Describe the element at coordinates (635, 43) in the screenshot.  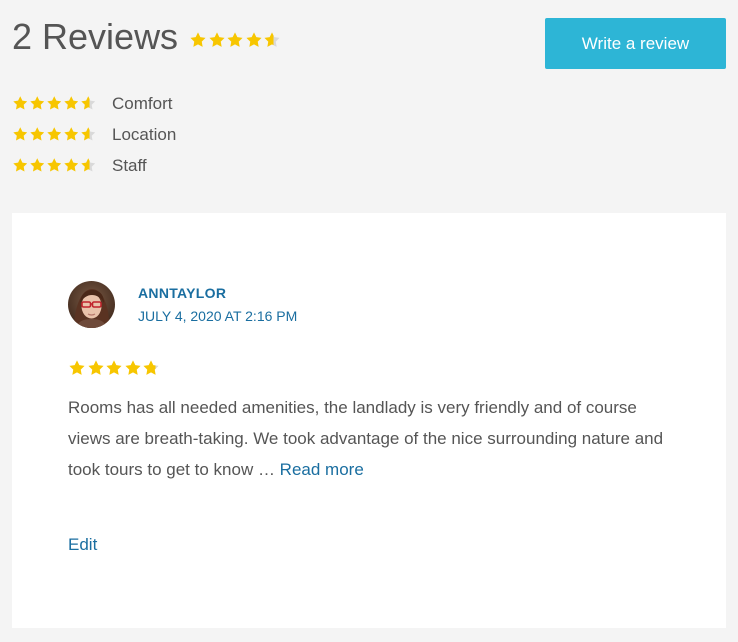
I see `write-review-button: Write a review` at that location.